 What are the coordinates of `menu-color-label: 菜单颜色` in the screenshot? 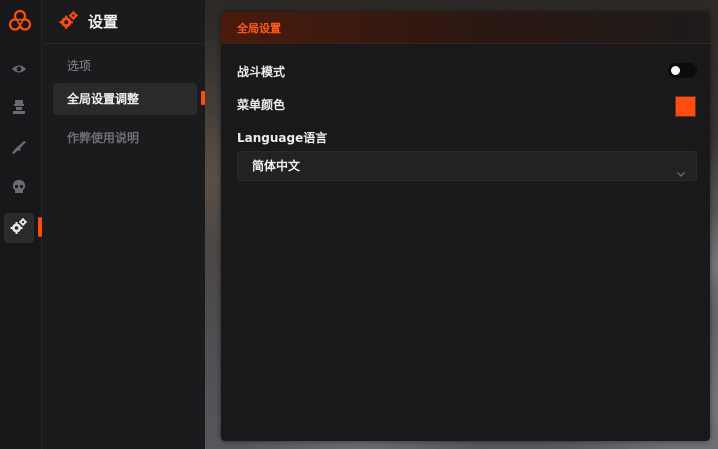 It's located at (261, 105).